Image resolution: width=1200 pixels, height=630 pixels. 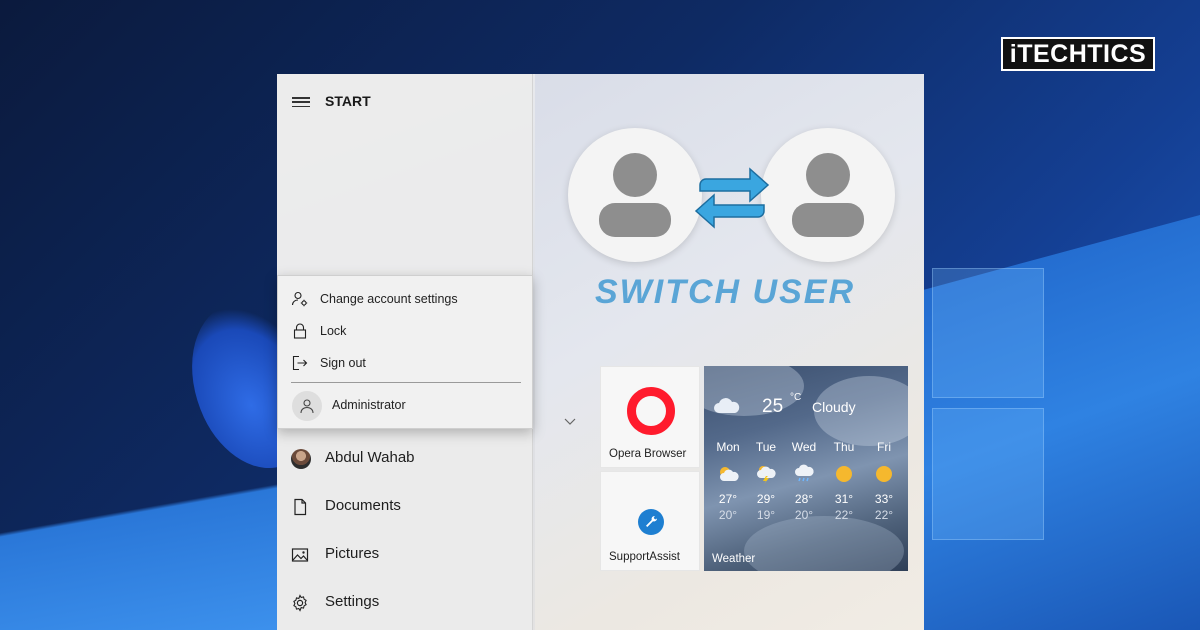 I want to click on forecast-day: Mon, so click(x=728, y=447).